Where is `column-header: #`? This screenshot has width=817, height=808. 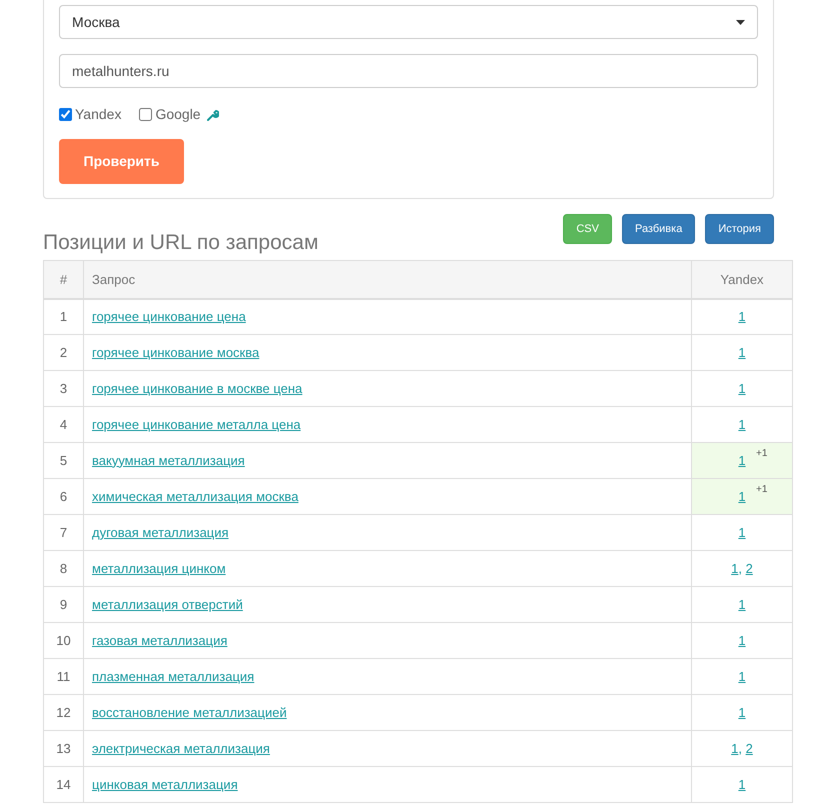 column-header: # is located at coordinates (64, 279).